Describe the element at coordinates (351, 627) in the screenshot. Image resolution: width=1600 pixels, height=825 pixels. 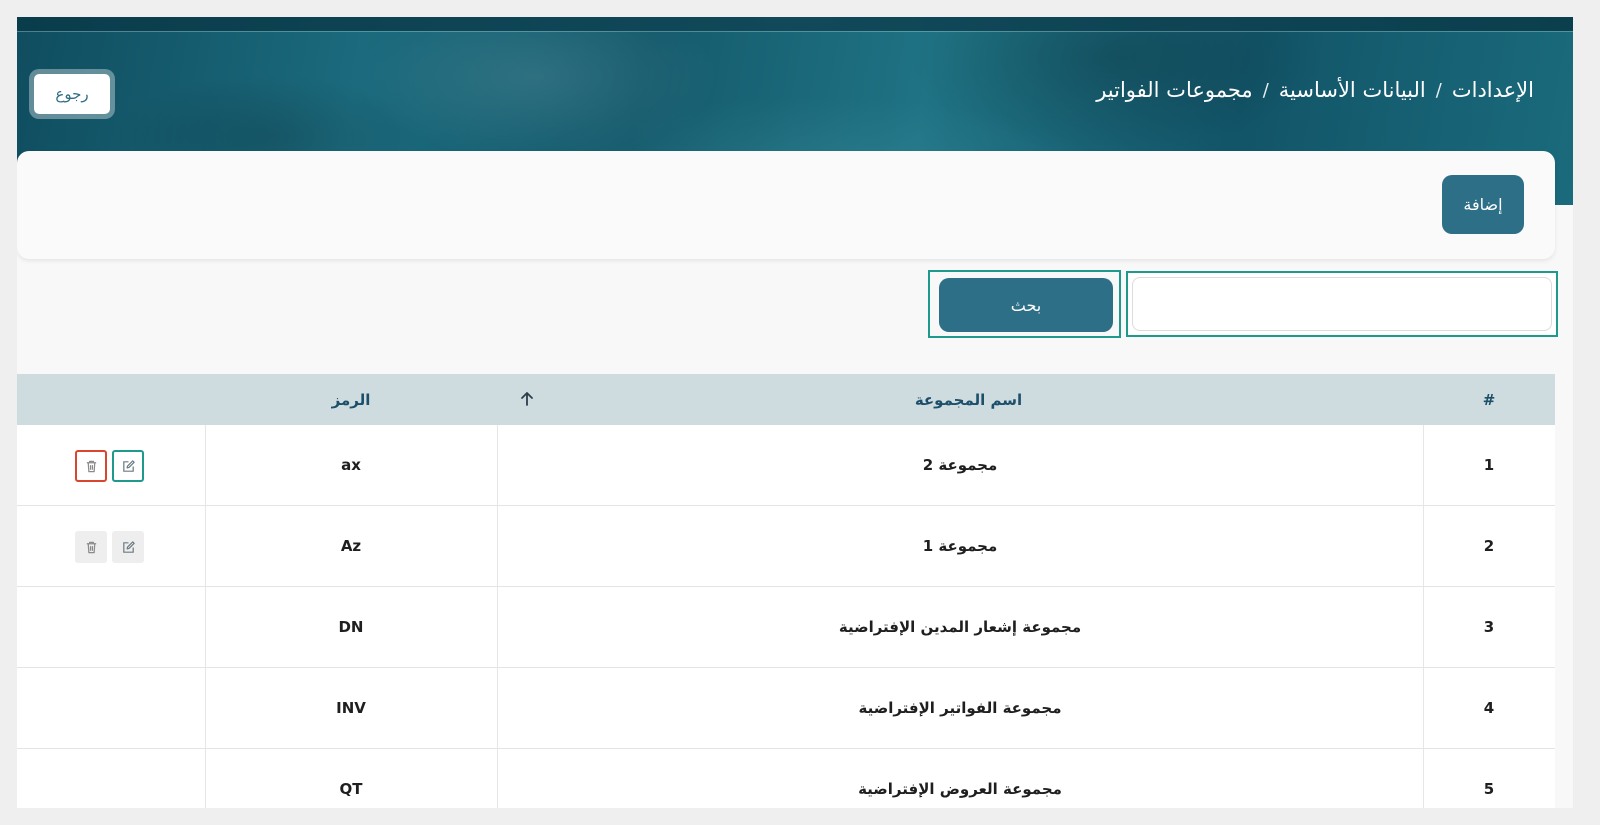
I see `cell-code: DN` at that location.